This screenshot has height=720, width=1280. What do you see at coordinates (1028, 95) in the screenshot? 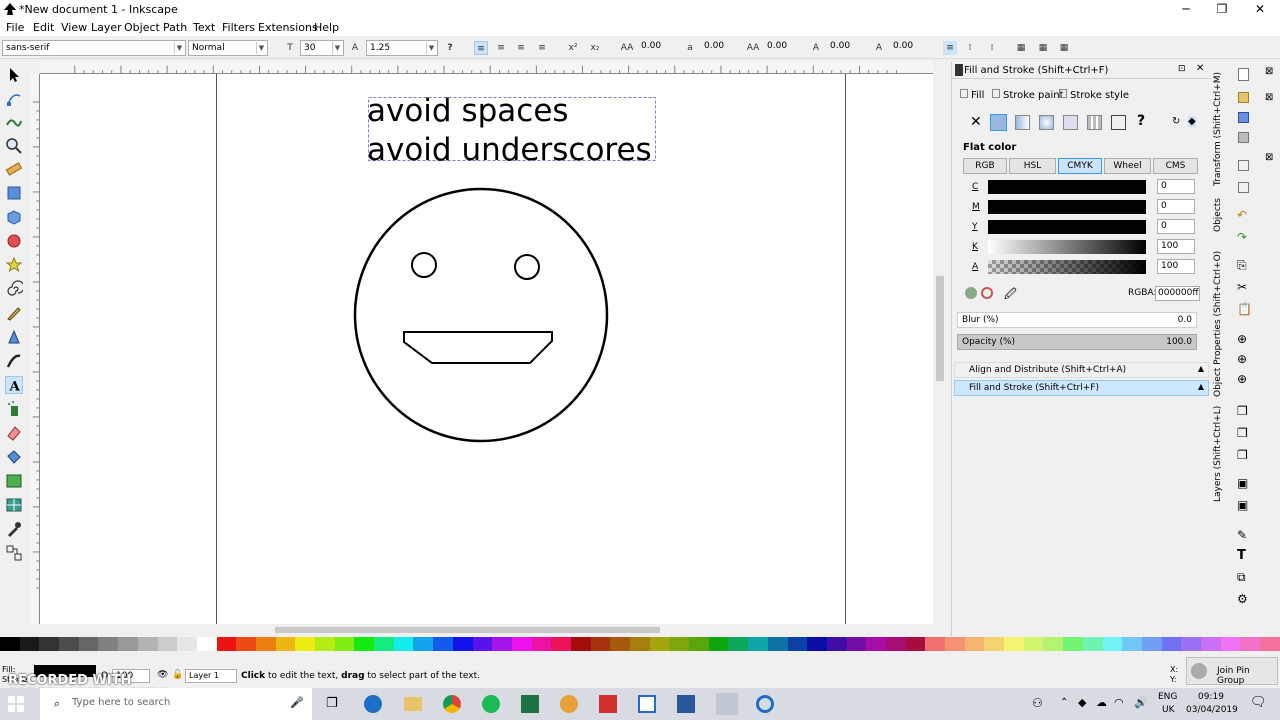
I see `tab-stroke-paint: Stroke paint` at bounding box center [1028, 95].